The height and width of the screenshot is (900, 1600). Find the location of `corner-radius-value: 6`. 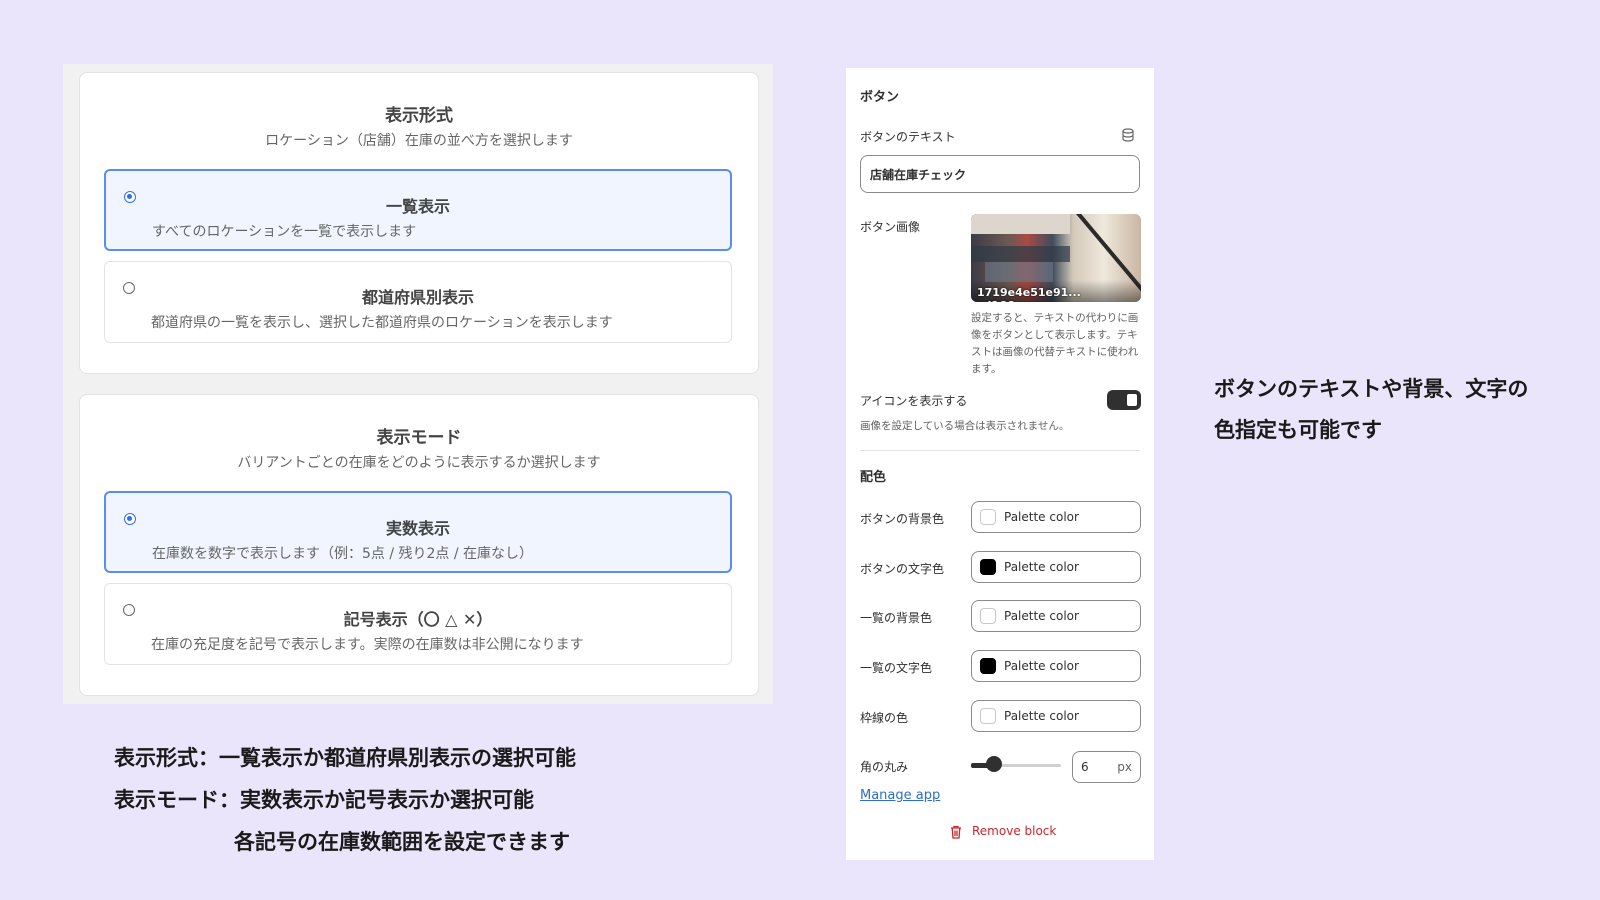

corner-radius-value: 6 is located at coordinates (1085, 767).